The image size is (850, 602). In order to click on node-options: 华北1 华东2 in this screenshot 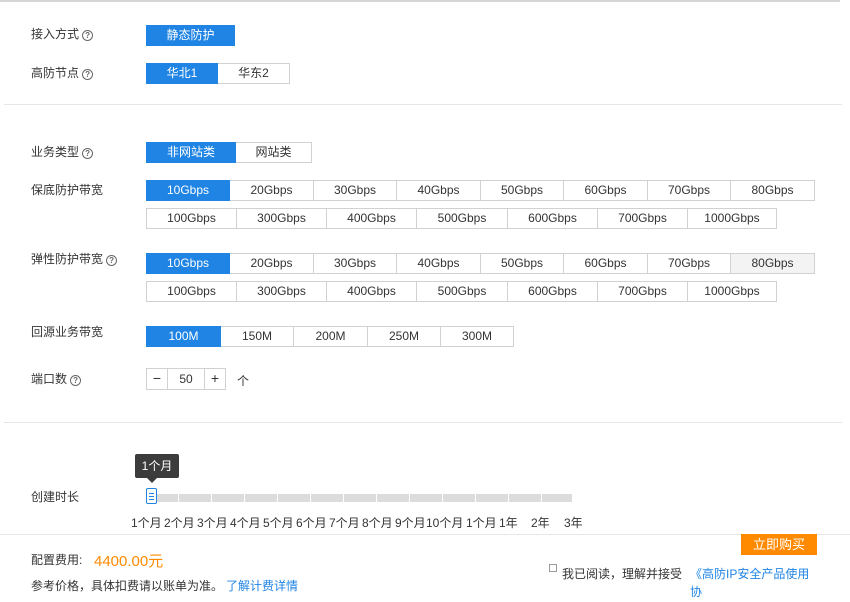, I will do `click(218, 73)`.